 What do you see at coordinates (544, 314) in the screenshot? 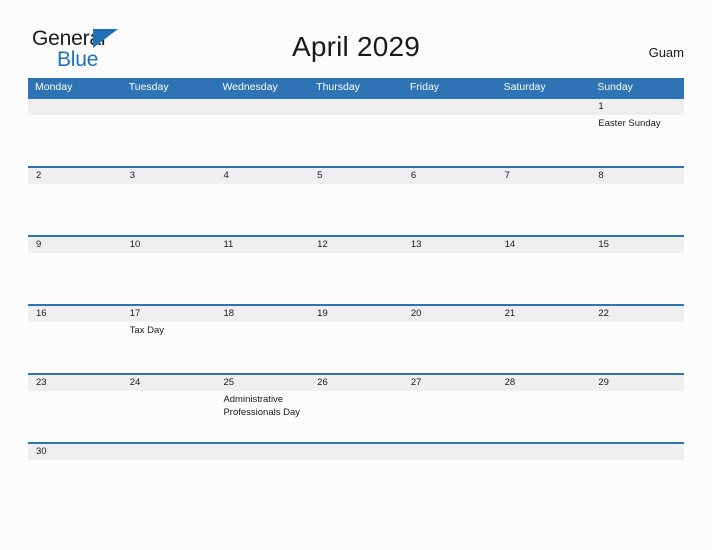
I see `day-number: 21` at bounding box center [544, 314].